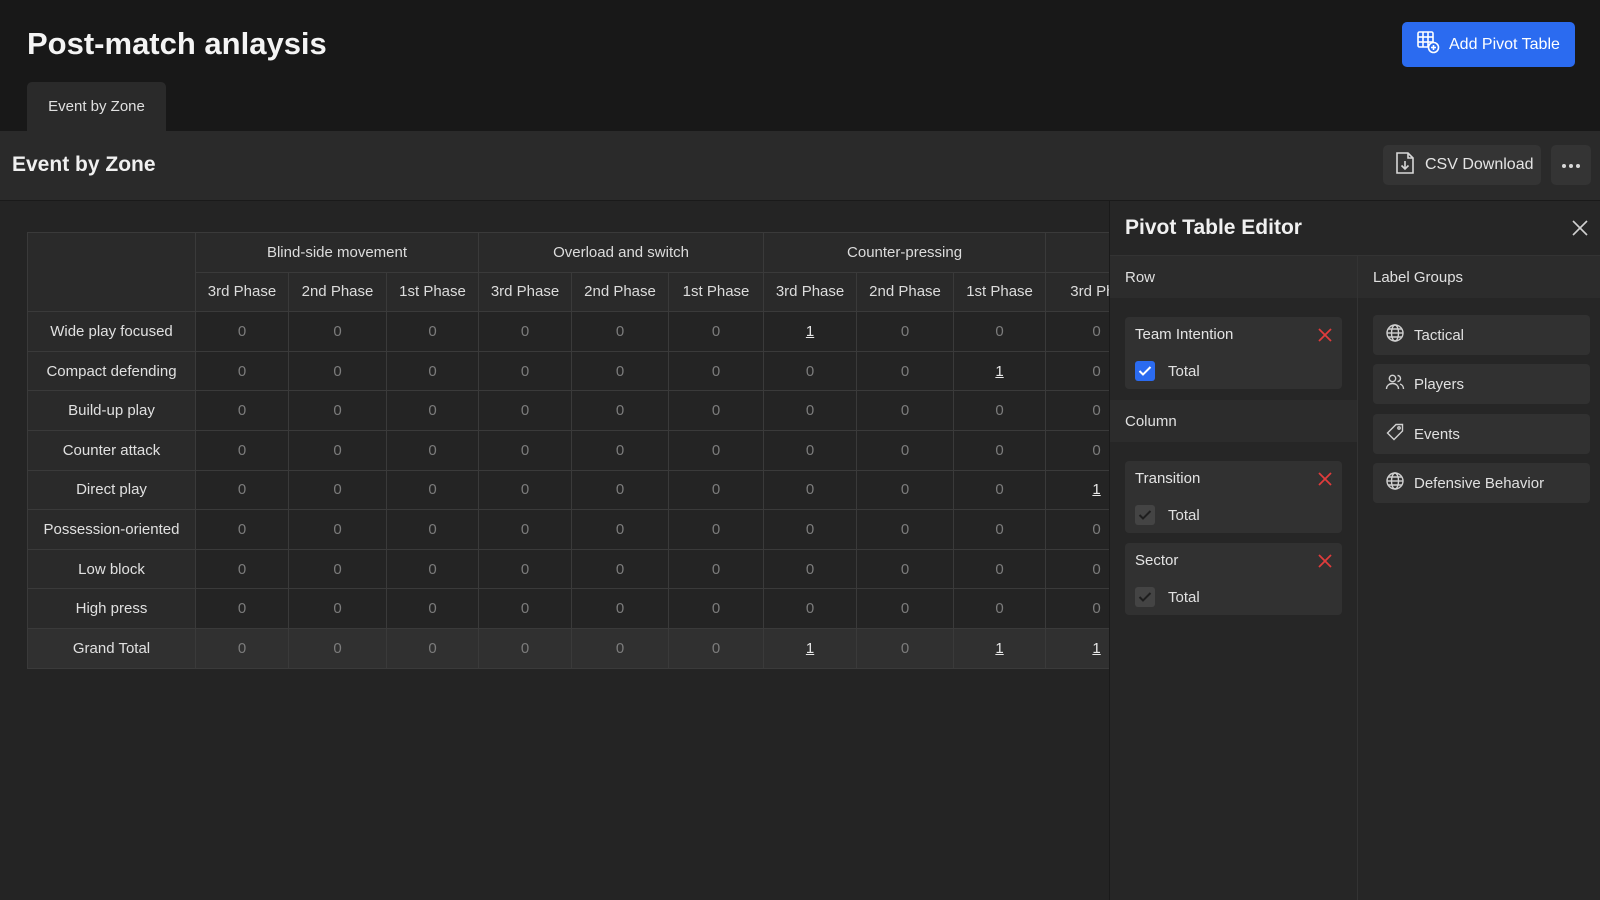 Image resolution: width=1600 pixels, height=900 pixels. I want to click on table-row: Wide play focused 0 0 0 0 0 0 1 0 0 0, so click(568, 331).